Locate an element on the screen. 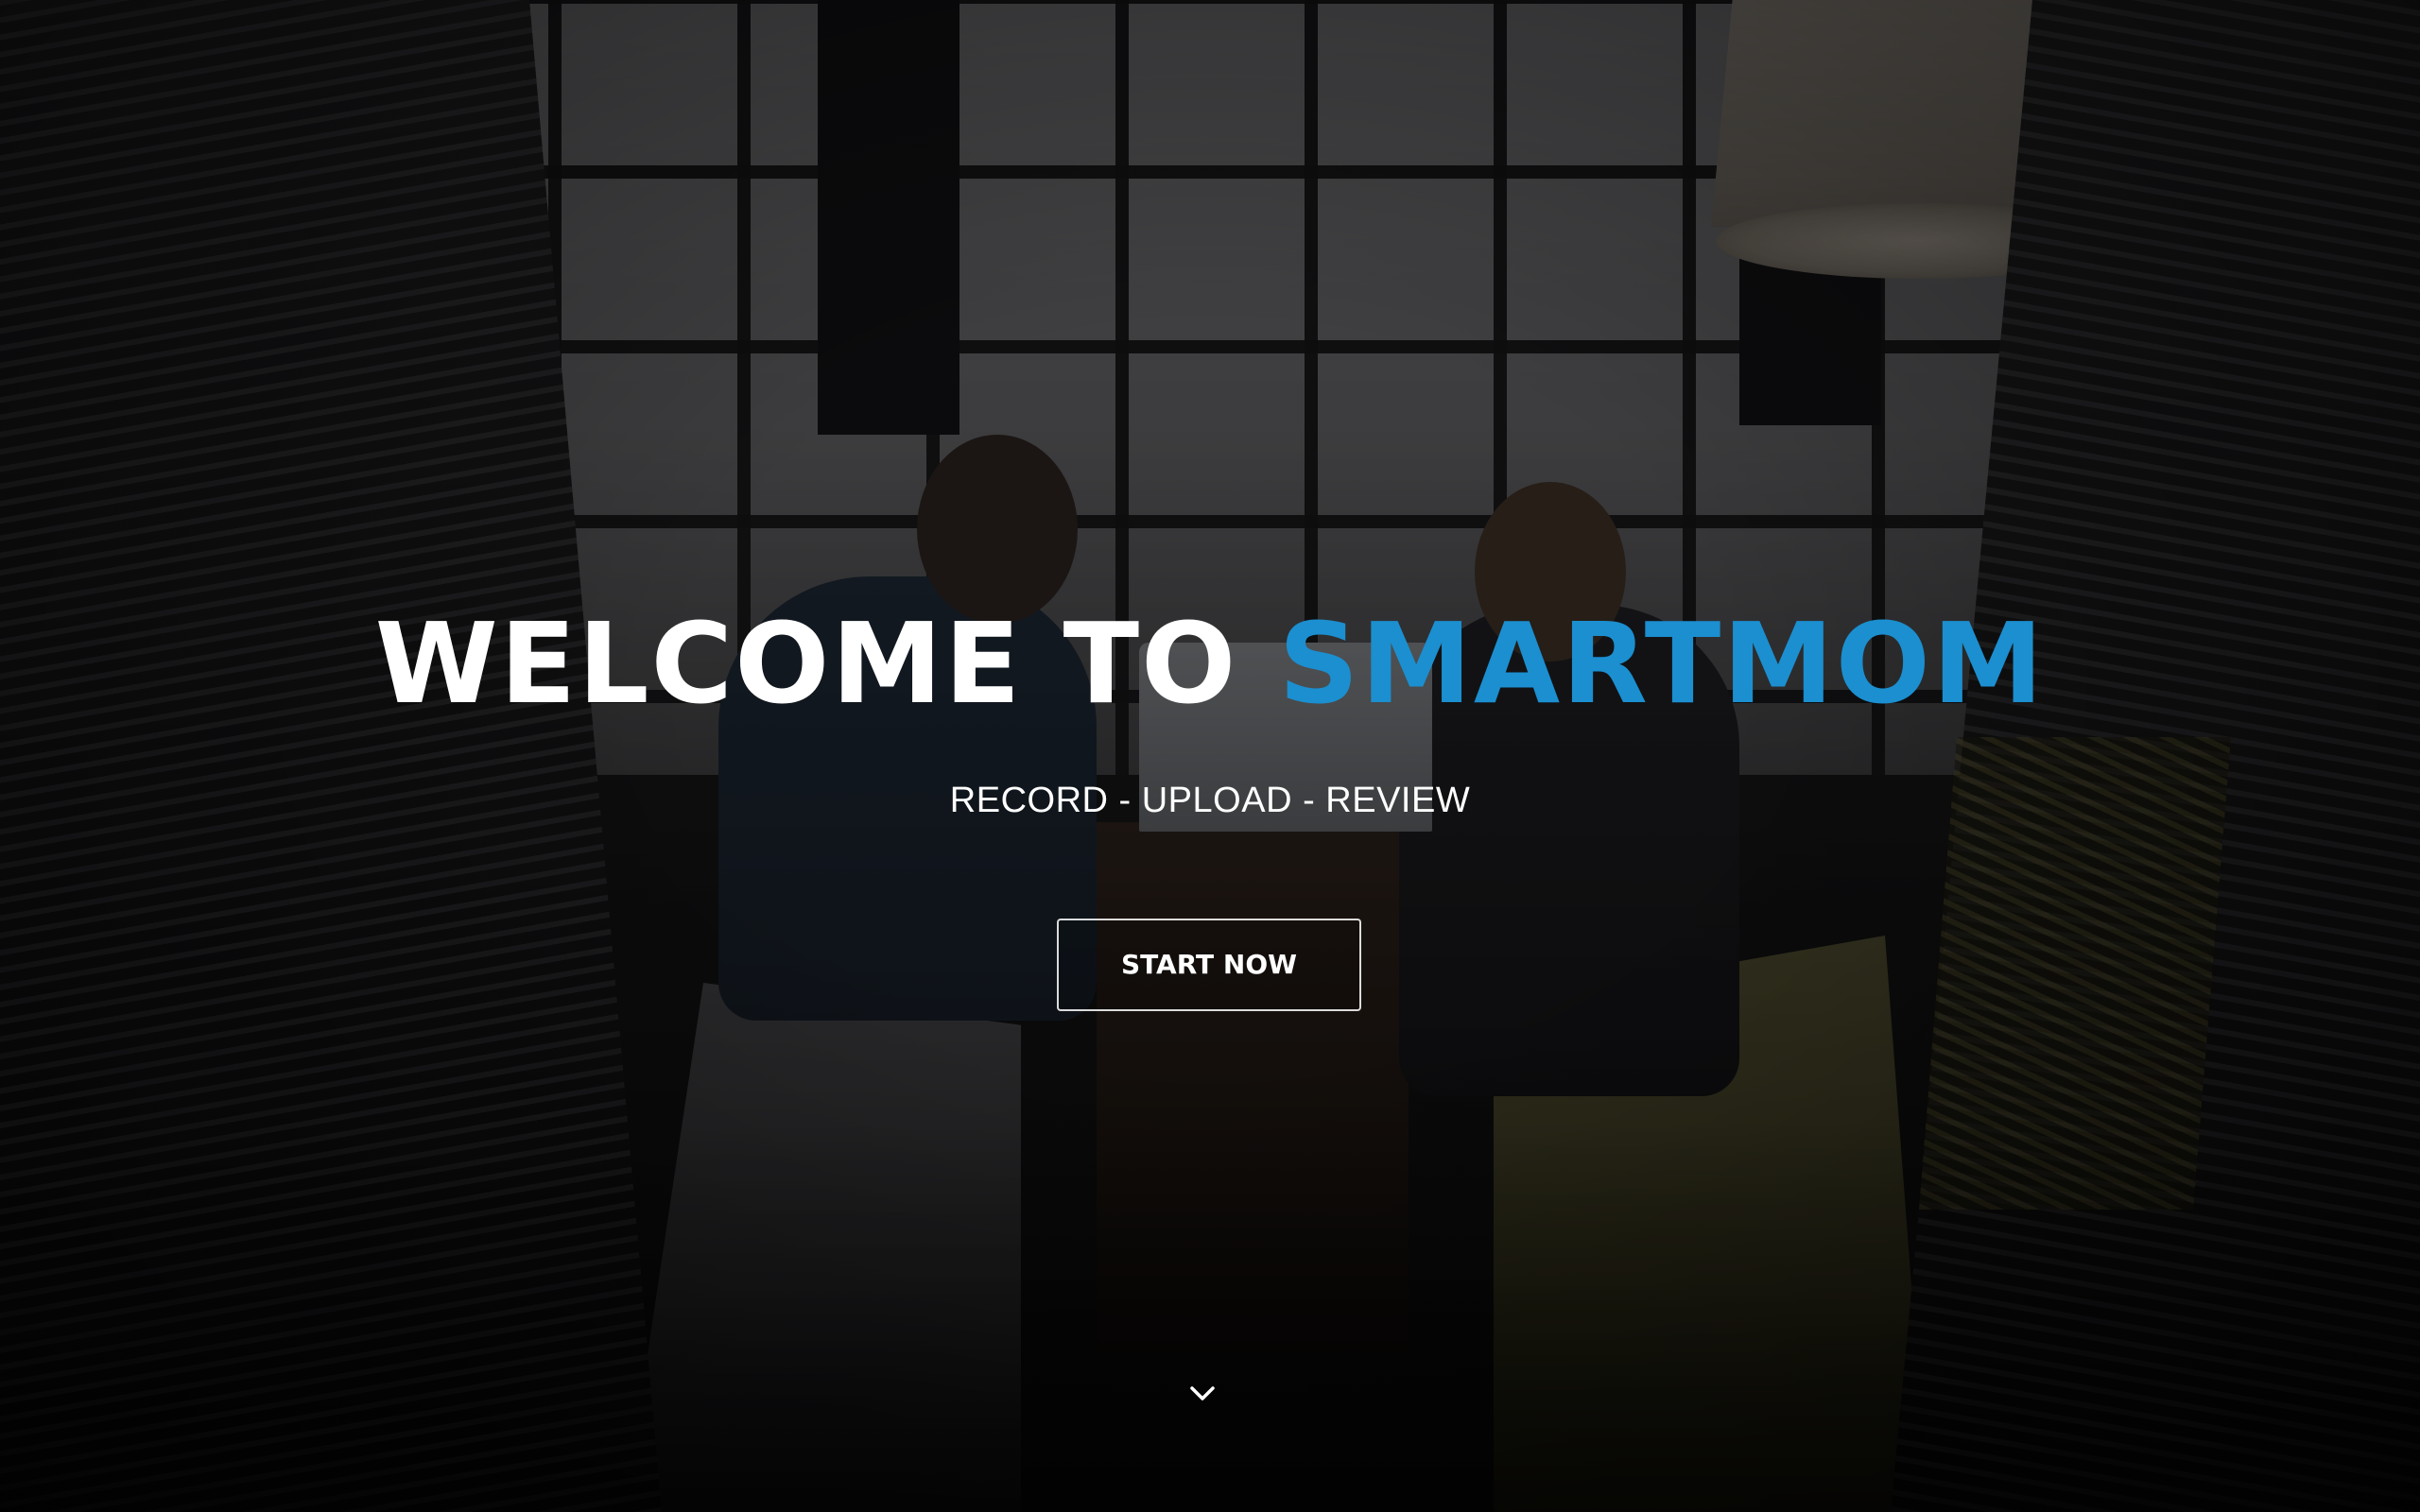 The height and width of the screenshot is (1512, 2420). start-now-button: START NOW is located at coordinates (1209, 965).